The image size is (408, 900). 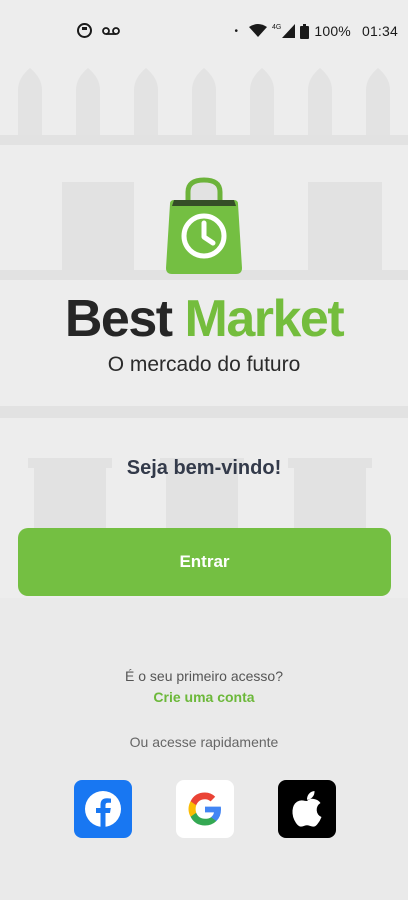 I want to click on voicemail-icon, so click(x=111, y=30).